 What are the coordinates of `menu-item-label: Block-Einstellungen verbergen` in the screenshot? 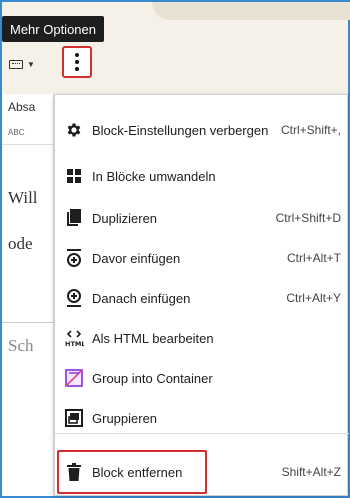 It's located at (180, 130).